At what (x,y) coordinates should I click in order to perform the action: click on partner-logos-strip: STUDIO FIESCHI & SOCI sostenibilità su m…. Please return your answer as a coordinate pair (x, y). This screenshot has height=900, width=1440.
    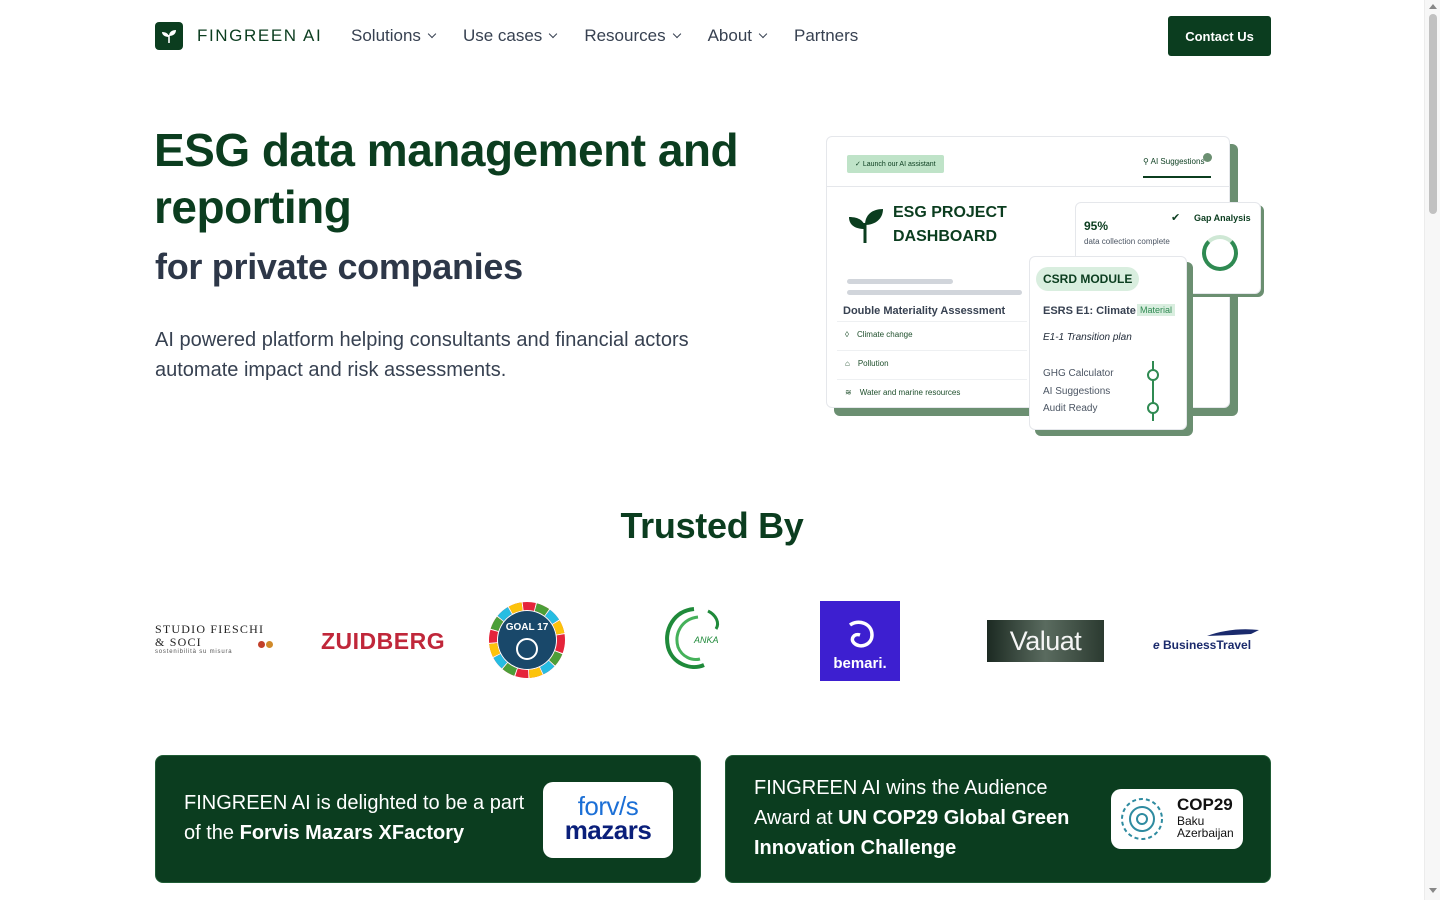
    Looking at the image, I should click on (712, 641).